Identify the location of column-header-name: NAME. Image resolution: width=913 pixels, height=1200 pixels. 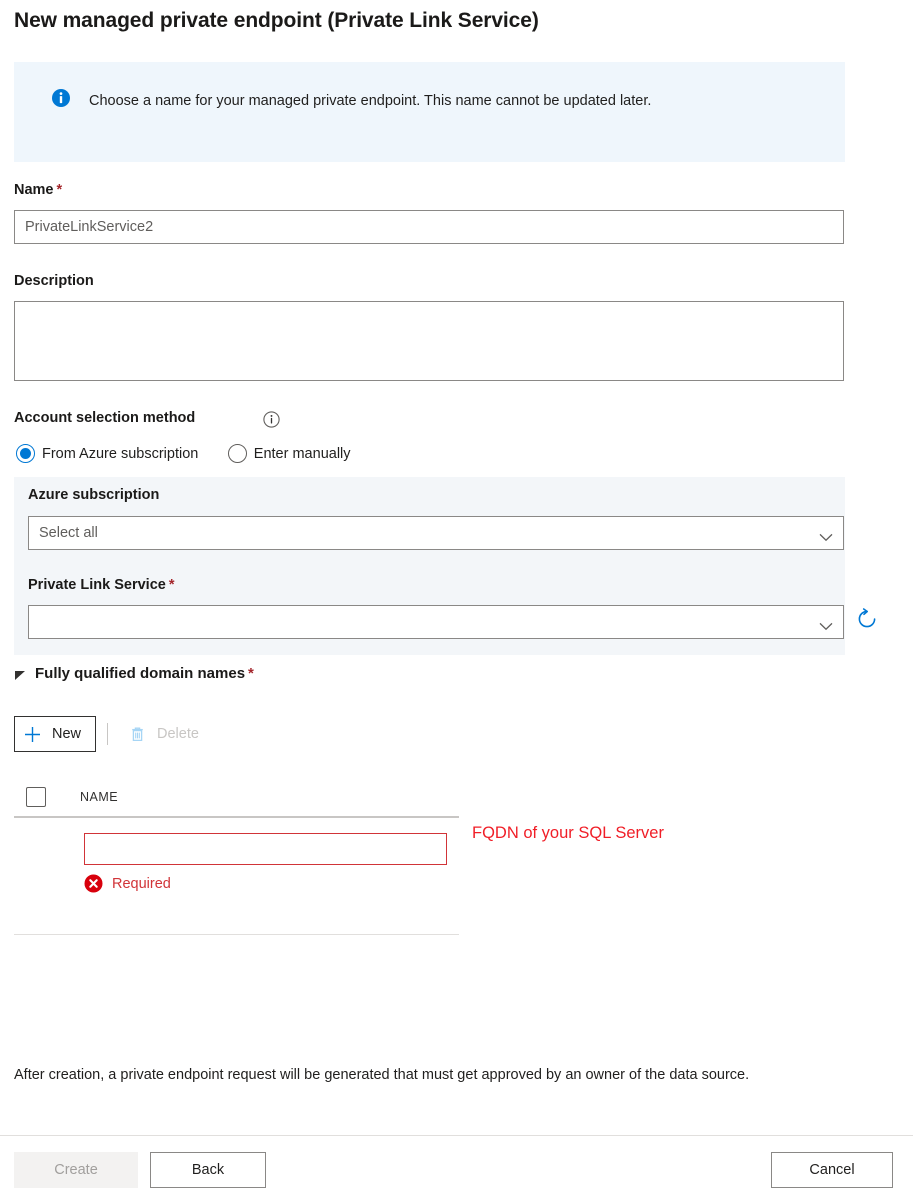
(99, 797).